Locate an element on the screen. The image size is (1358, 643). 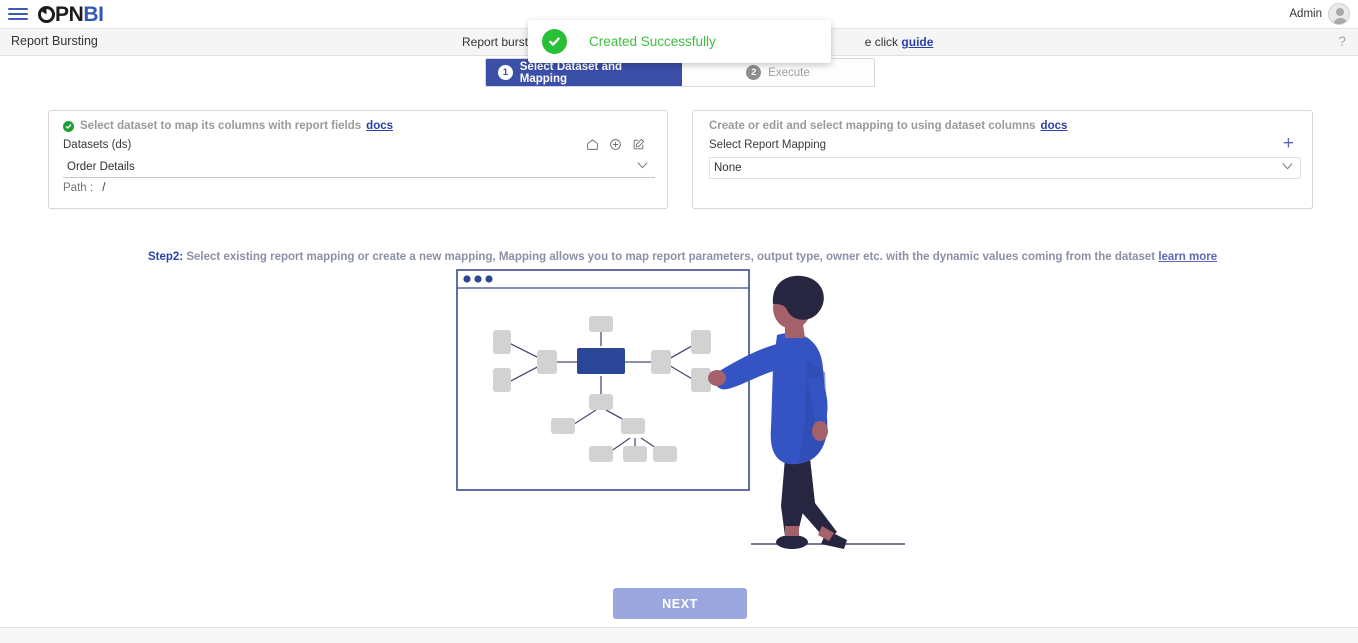
dataset-docs-link: docs is located at coordinates (379, 126).